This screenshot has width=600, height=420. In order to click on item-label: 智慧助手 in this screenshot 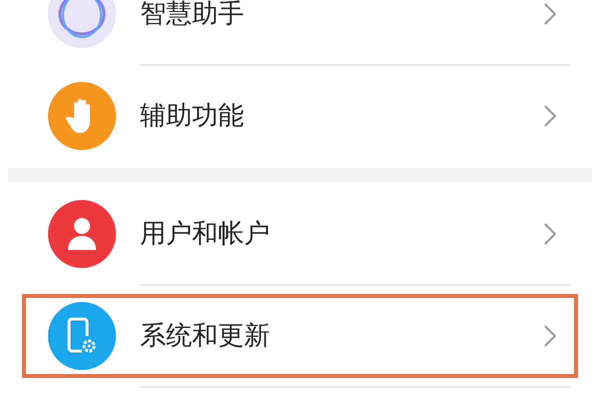, I will do `click(192, 15)`.